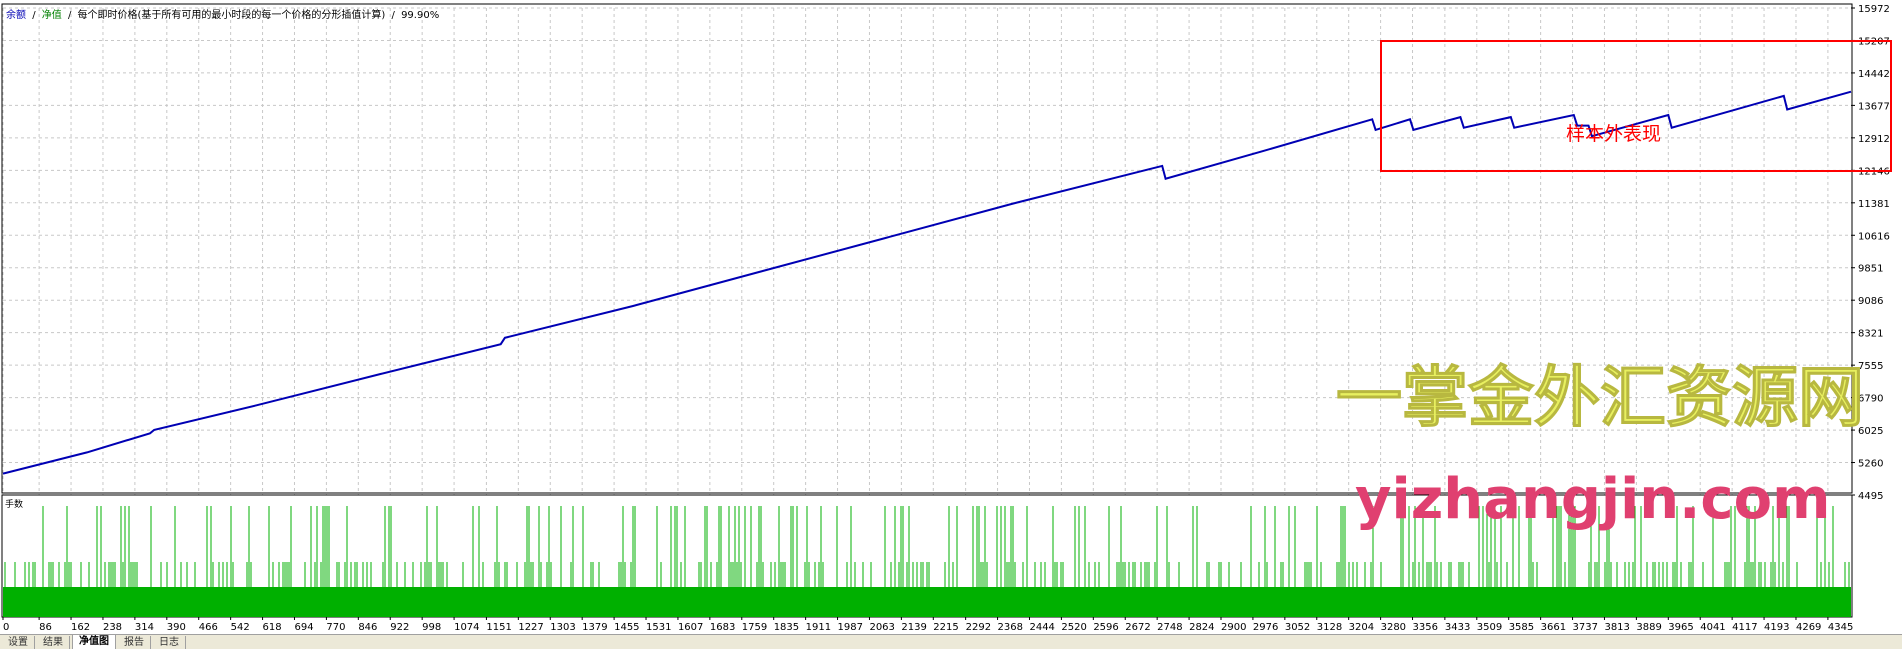 The height and width of the screenshot is (649, 1902). I want to click on x-tick-label: 4345, so click(1840, 627).